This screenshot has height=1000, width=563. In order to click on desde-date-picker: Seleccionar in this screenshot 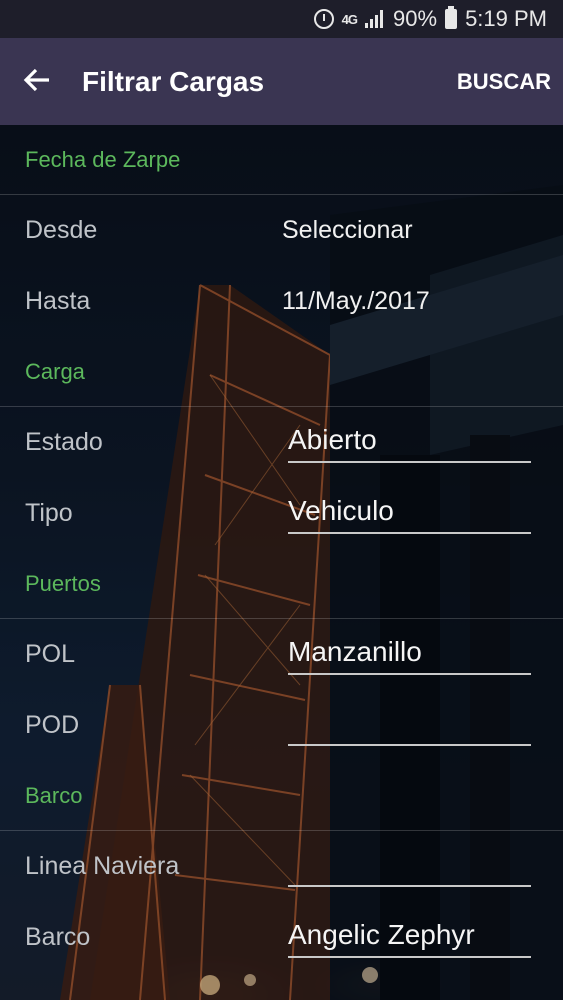, I will do `click(347, 230)`.